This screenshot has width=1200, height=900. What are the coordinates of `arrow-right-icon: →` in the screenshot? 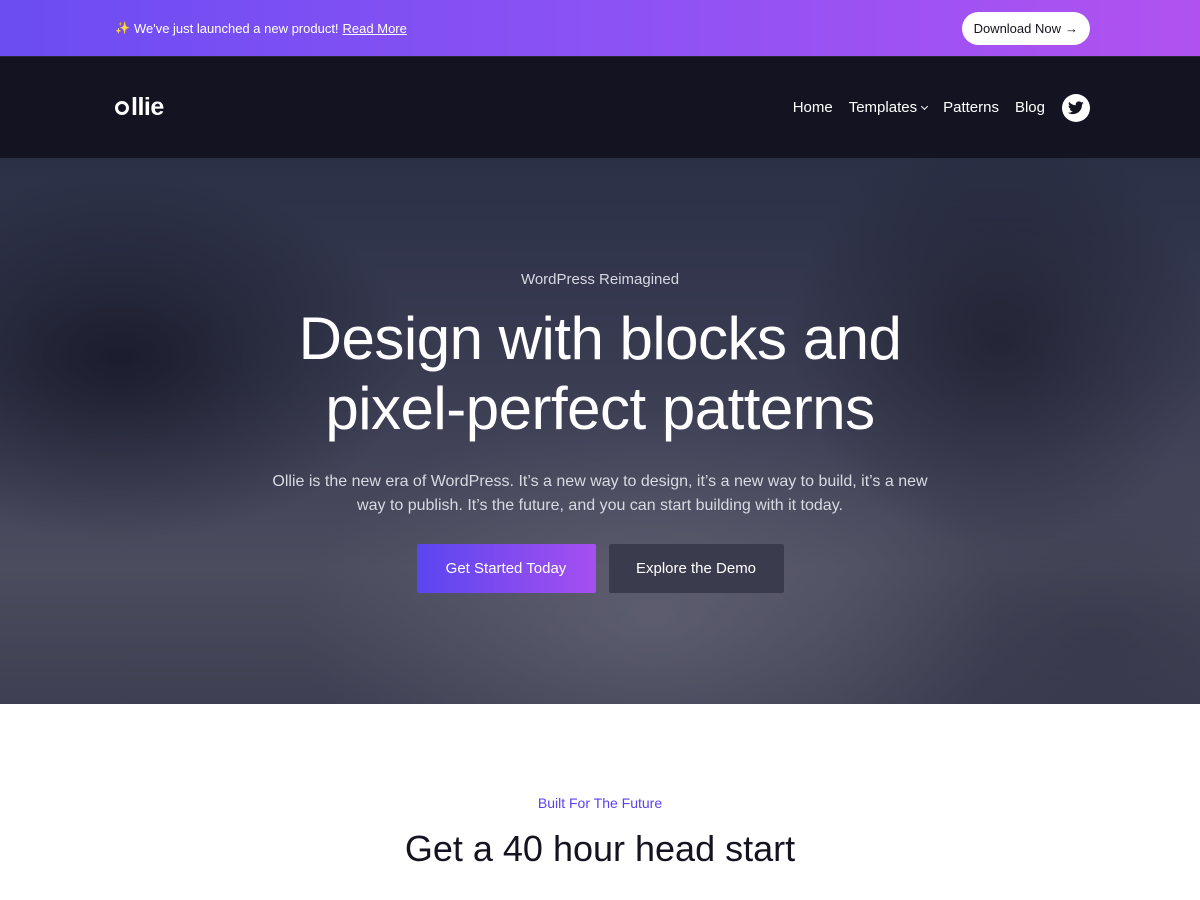 It's located at (1071, 28).